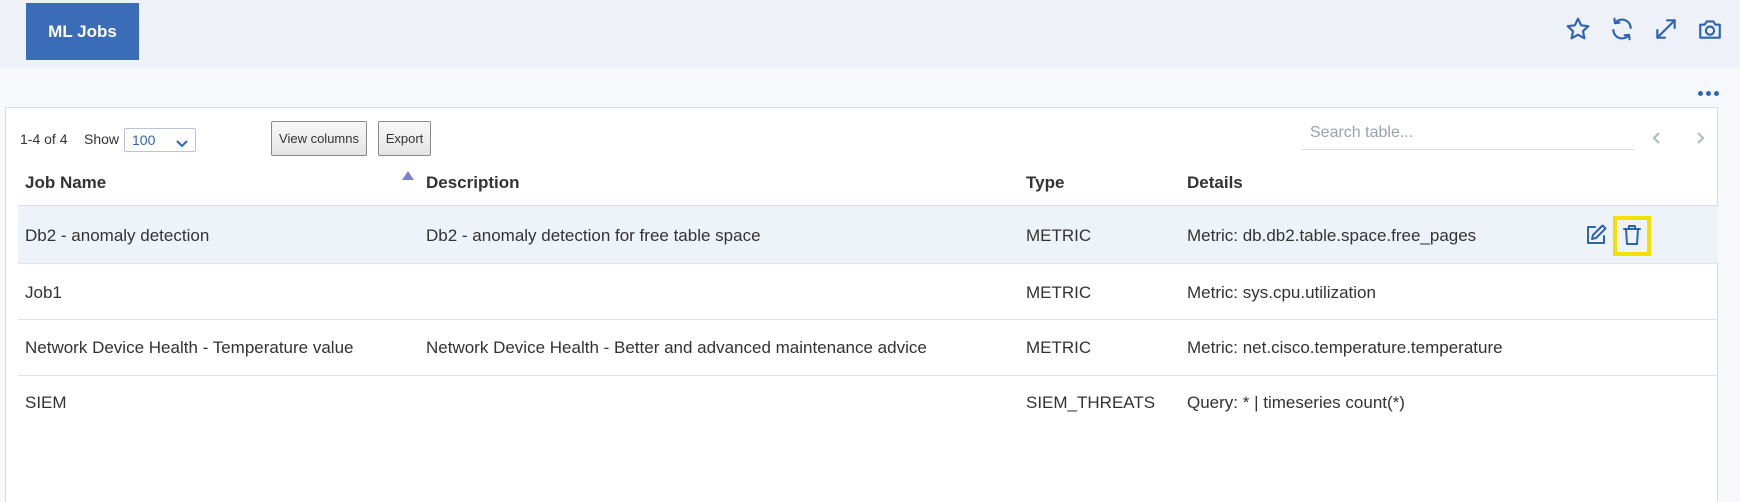 This screenshot has height=502, width=1740. Describe the element at coordinates (1578, 29) in the screenshot. I see `star-icon` at that location.